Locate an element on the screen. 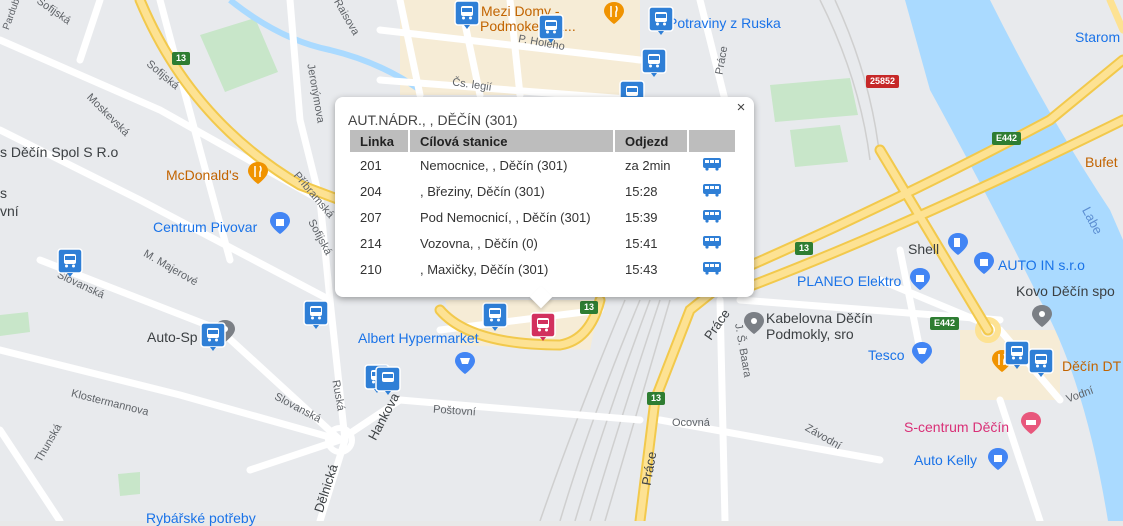 This screenshot has width=1123, height=526. destination: , Maxičky, Děčín (301) is located at coordinates (484, 269).